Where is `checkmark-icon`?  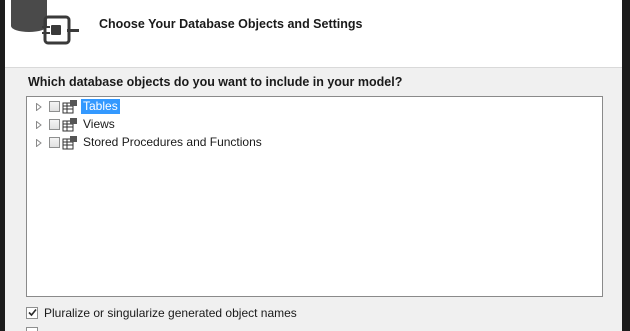
checkmark-icon is located at coordinates (32, 312).